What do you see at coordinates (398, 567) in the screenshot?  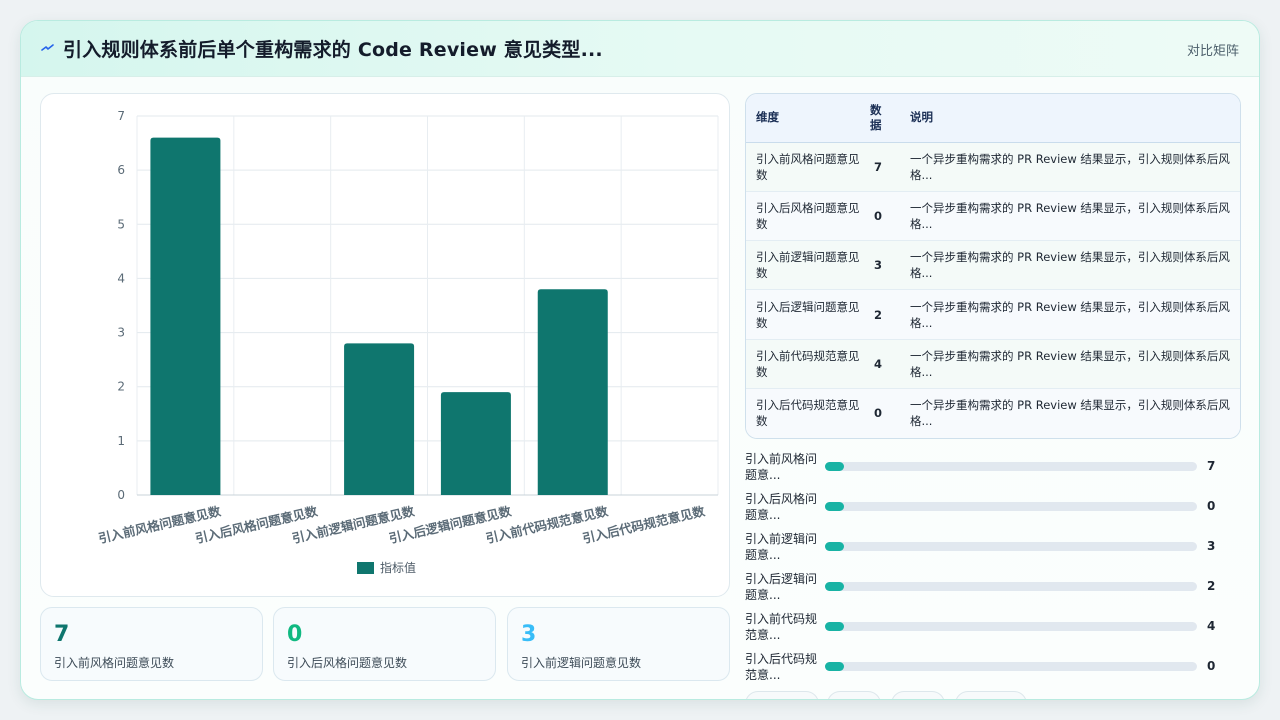 I see `legend-label: 指标值` at bounding box center [398, 567].